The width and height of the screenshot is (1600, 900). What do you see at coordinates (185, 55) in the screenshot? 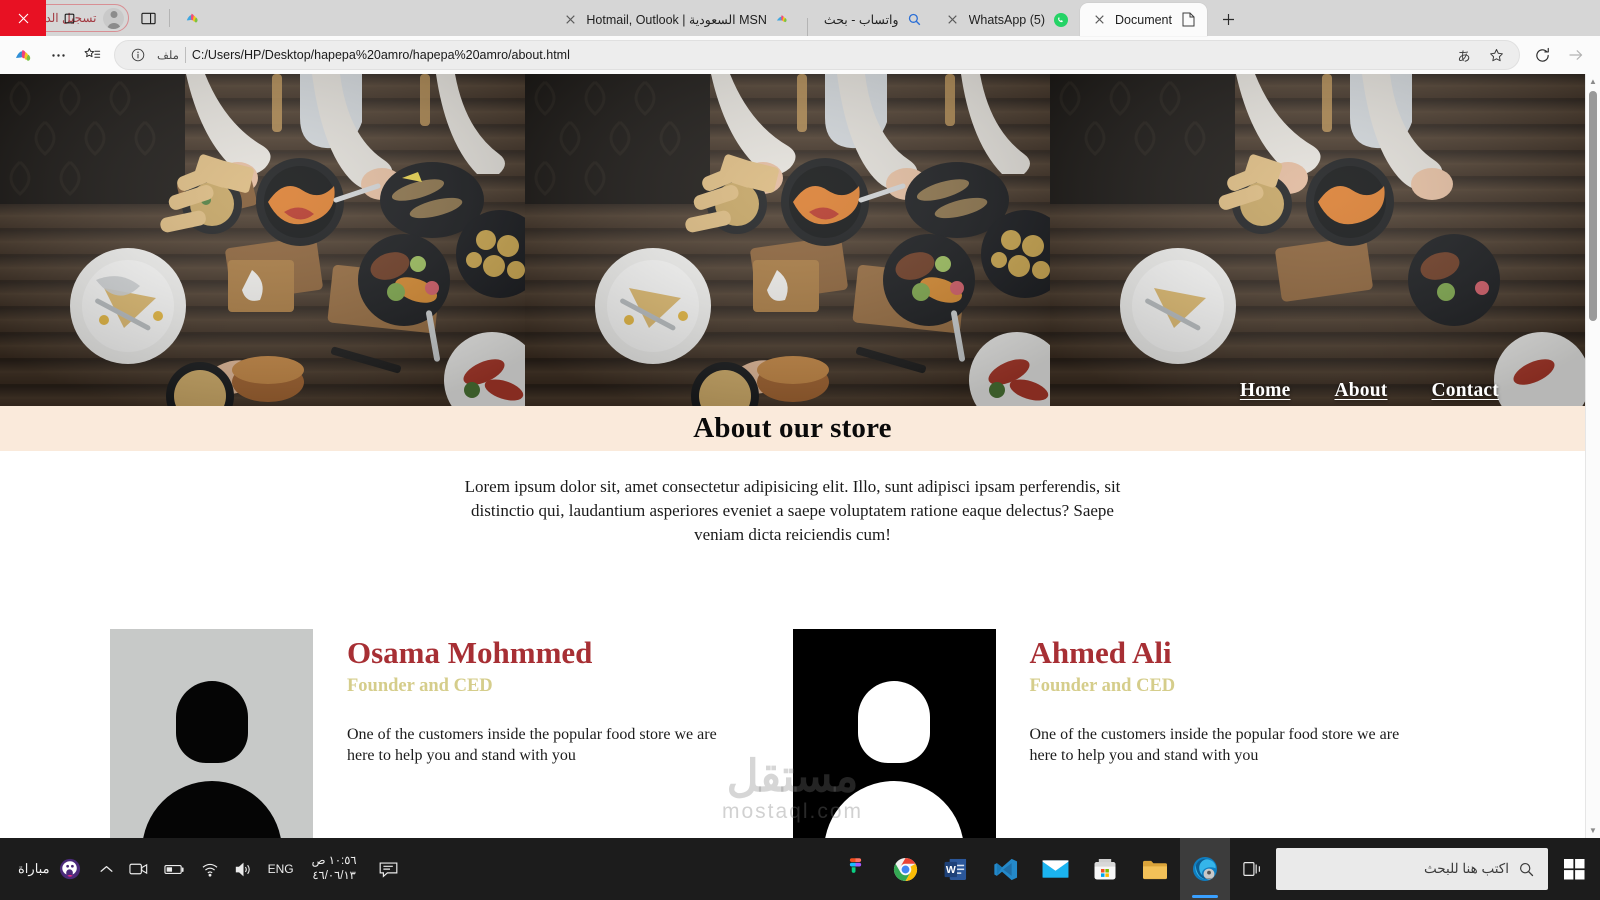
I see `omnibox-divider` at bounding box center [185, 55].